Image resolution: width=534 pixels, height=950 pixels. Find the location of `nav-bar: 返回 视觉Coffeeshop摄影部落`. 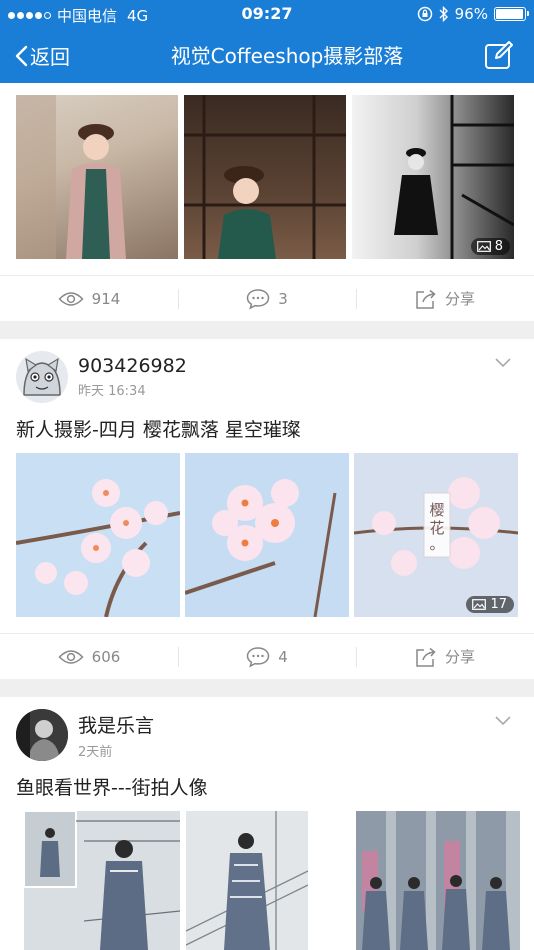

nav-bar: 返回 视觉Coffeeshop摄影部落 is located at coordinates (267, 55).